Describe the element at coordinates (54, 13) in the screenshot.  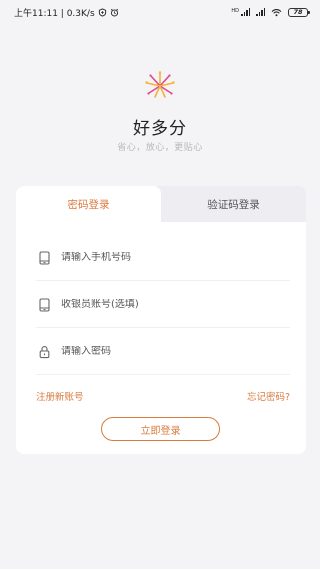
I see `status-time-speed: 上午11:11 | 0.3K/s` at that location.